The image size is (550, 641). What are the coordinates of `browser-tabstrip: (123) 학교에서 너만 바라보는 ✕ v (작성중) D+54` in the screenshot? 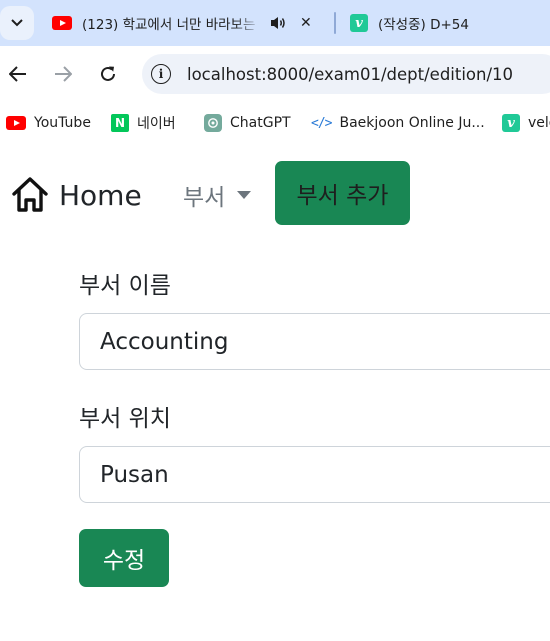 It's located at (275, 23).